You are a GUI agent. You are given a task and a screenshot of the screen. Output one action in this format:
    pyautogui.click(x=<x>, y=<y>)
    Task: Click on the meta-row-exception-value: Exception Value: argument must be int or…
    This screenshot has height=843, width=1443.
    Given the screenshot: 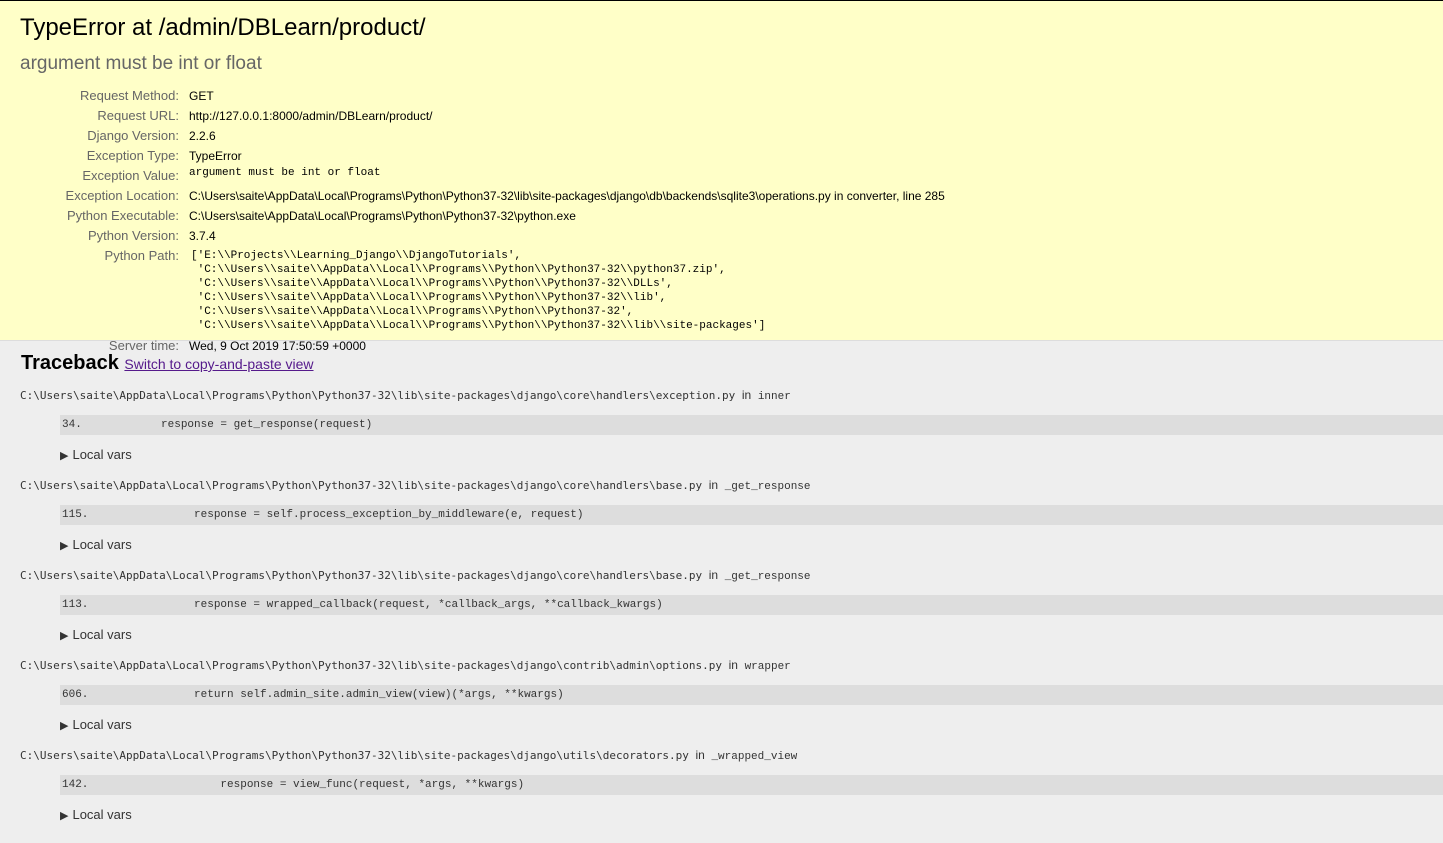 What is the action you would take?
    pyautogui.click(x=482, y=176)
    